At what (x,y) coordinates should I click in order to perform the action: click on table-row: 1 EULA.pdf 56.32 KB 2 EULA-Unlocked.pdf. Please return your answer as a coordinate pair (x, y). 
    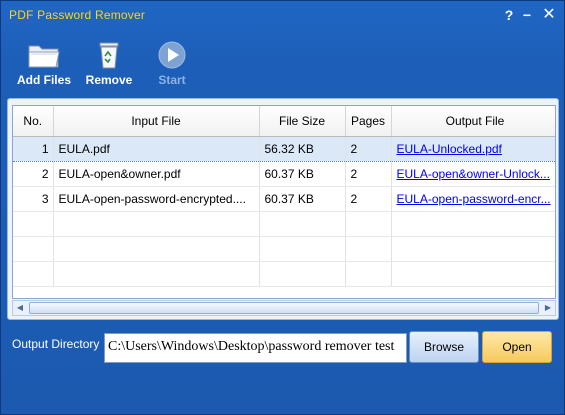
    Looking at the image, I should click on (284, 148).